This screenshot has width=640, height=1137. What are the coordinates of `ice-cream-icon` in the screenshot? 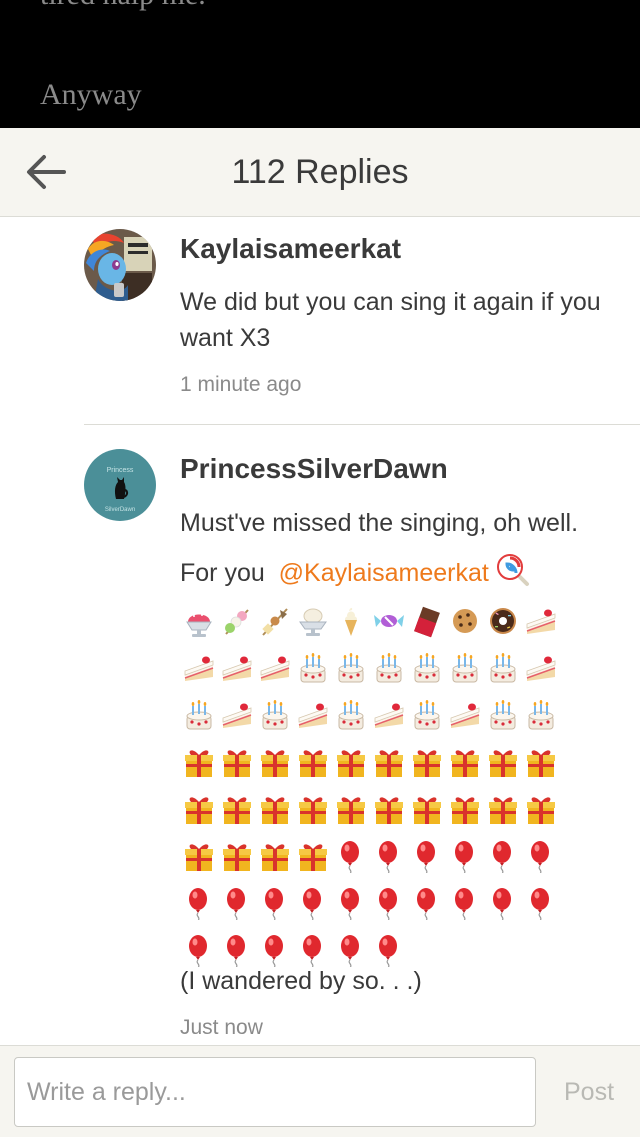 It's located at (313, 621).